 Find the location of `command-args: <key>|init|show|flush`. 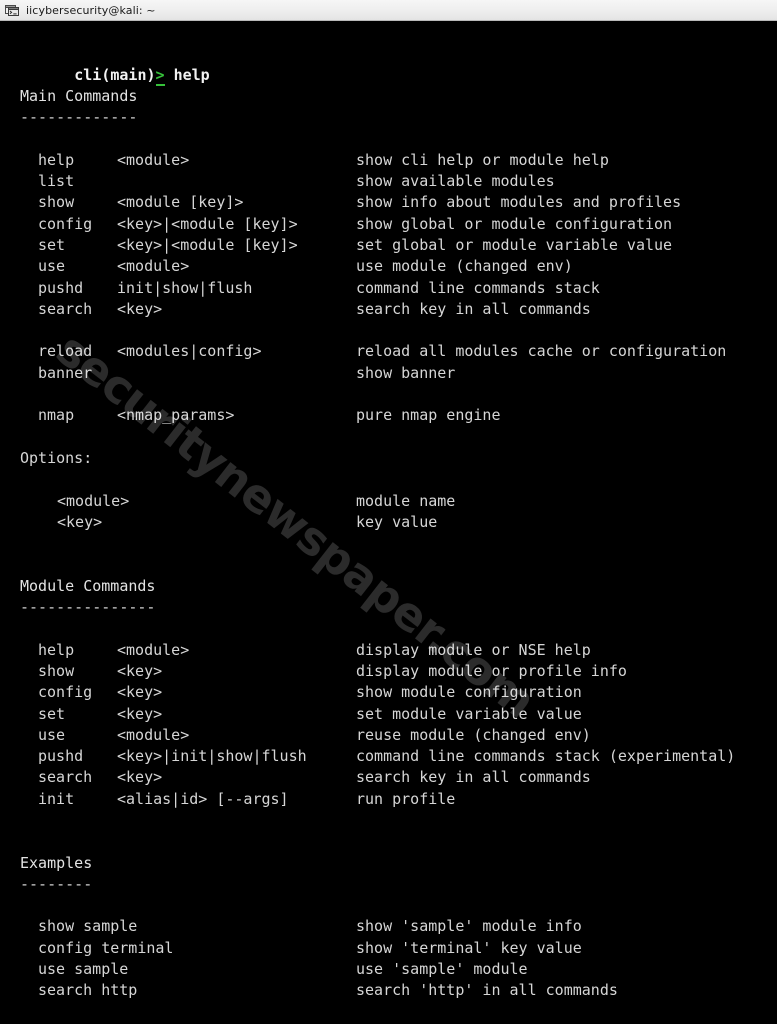

command-args: <key>|init|show|flush is located at coordinates (212, 756).